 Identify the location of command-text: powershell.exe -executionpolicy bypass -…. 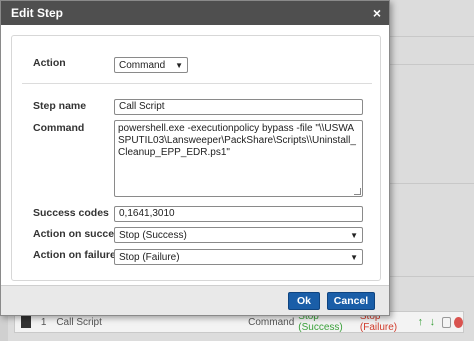
(237, 140).